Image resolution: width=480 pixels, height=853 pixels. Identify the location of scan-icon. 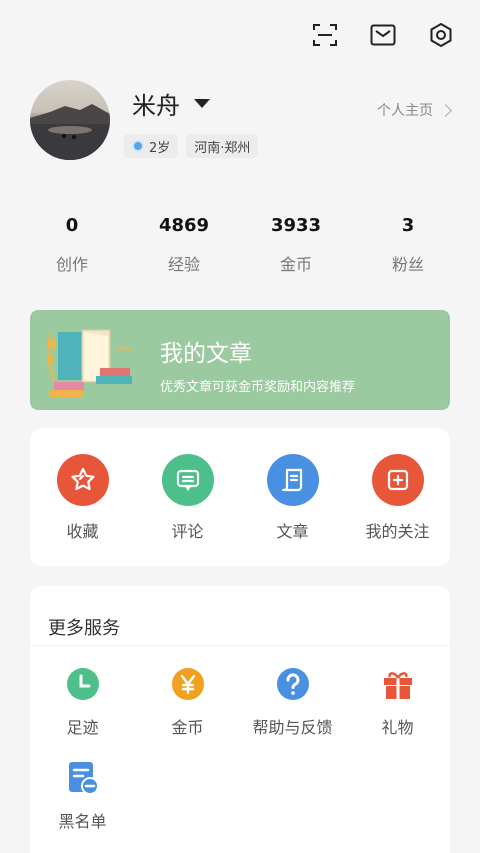
(325, 35).